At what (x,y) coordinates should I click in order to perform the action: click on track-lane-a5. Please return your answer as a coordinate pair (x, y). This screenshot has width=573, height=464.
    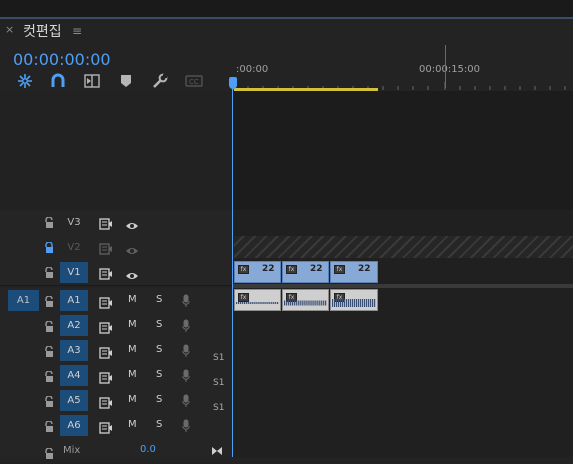
    Looking at the image, I should click on (403, 401).